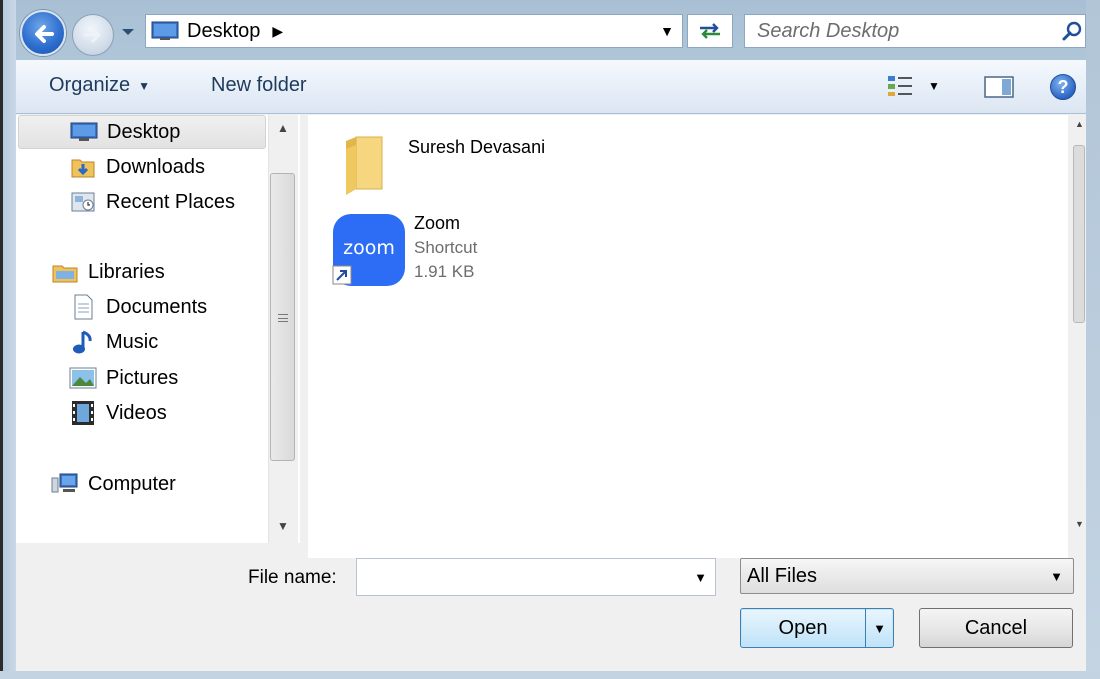  What do you see at coordinates (879, 628) in the screenshot?
I see `open-dropdown-icon: ▼` at bounding box center [879, 628].